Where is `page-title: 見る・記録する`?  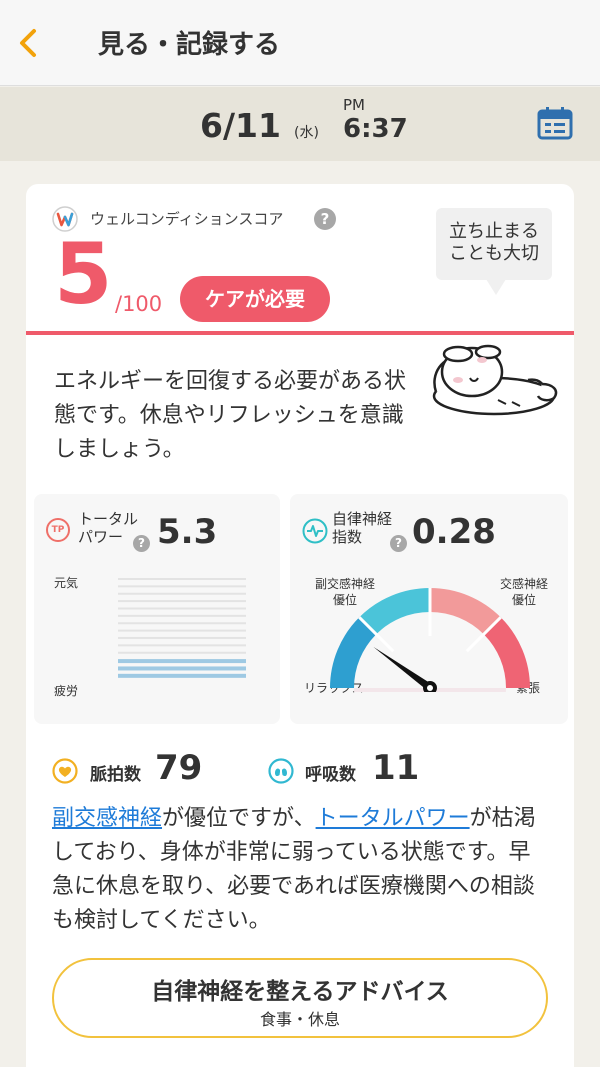 page-title: 見る・記録する is located at coordinates (189, 45).